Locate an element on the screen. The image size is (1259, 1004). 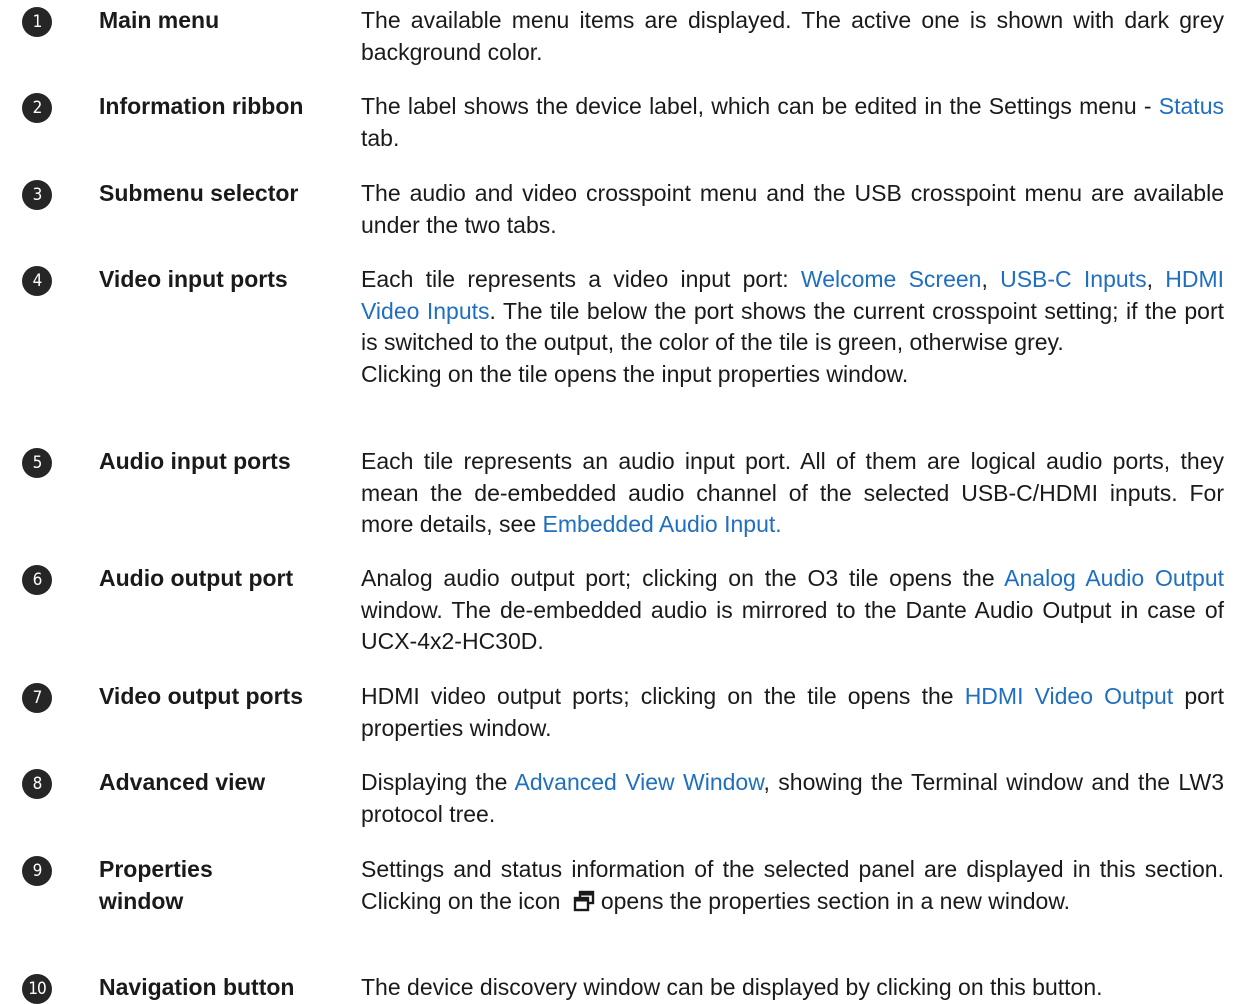
term-navigation-button: Navigation button is located at coordinates (197, 987).